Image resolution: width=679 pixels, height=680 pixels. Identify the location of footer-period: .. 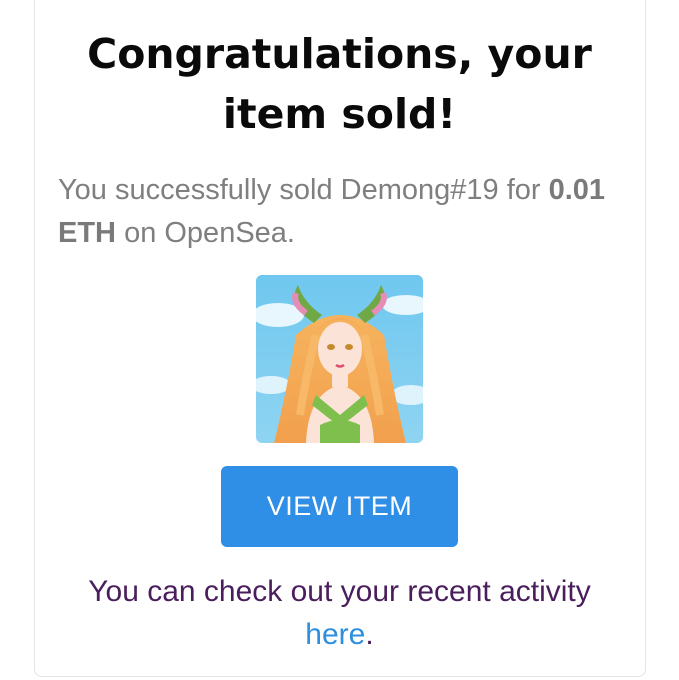
(369, 634).